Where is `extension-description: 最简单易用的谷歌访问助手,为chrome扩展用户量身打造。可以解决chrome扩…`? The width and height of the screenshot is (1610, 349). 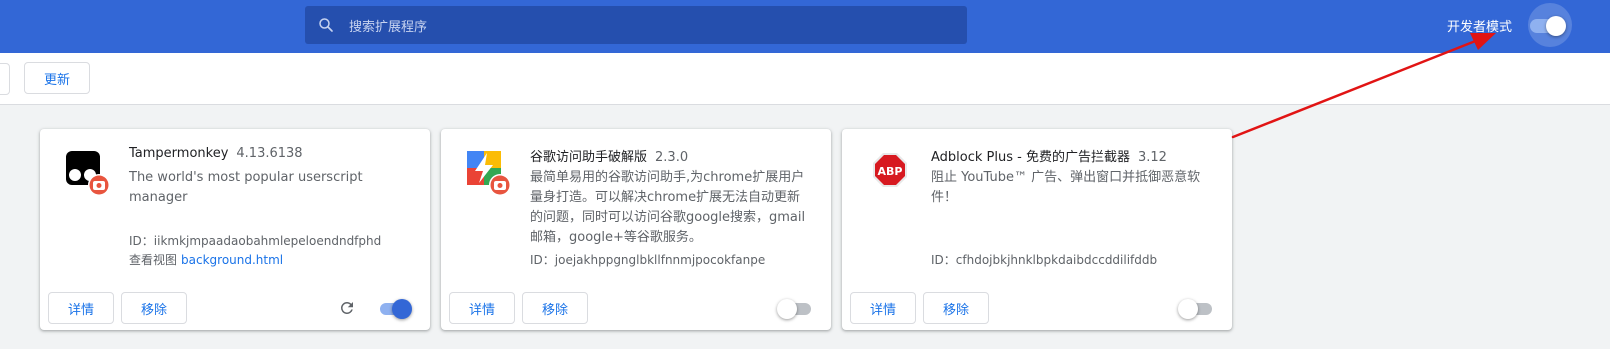 extension-description: 最简单易用的谷歌访问助手,为chrome扩展用户量身打造。可以解决chrome扩… is located at coordinates (668, 207).